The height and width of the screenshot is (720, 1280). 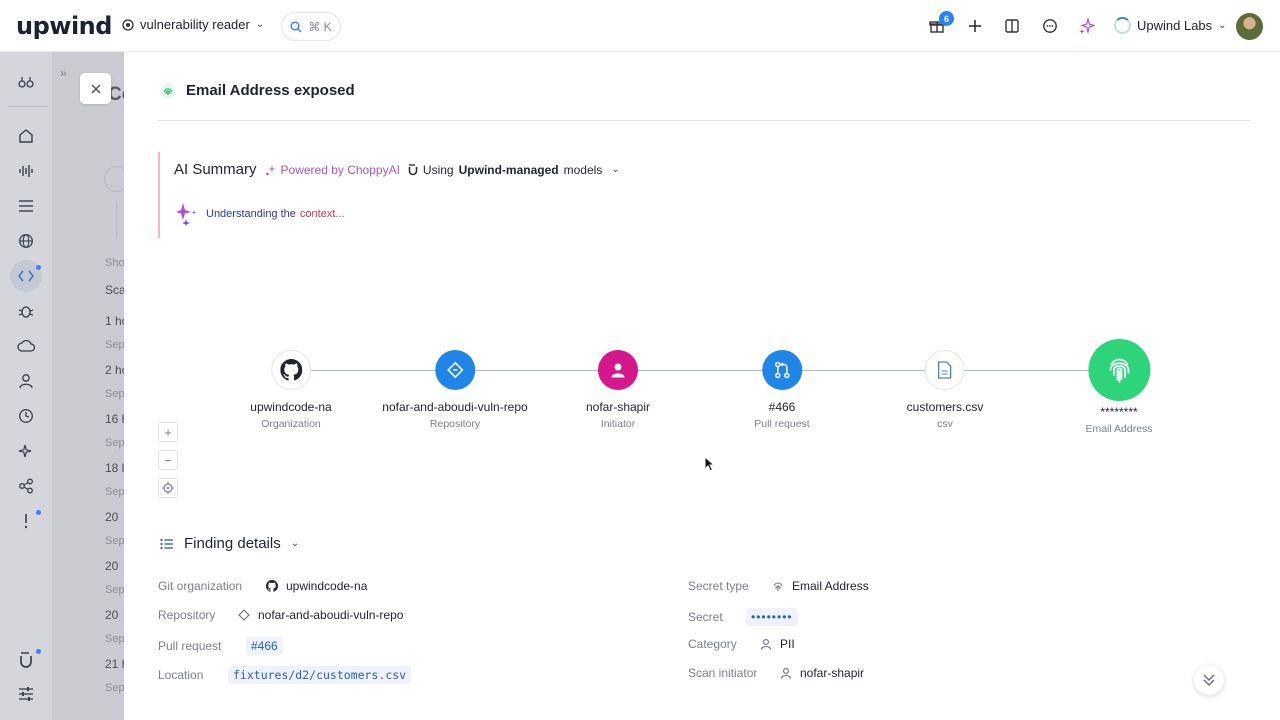 What do you see at coordinates (320, 675) in the screenshot?
I see `location-link: fixtures/d2/customers.csv` at bounding box center [320, 675].